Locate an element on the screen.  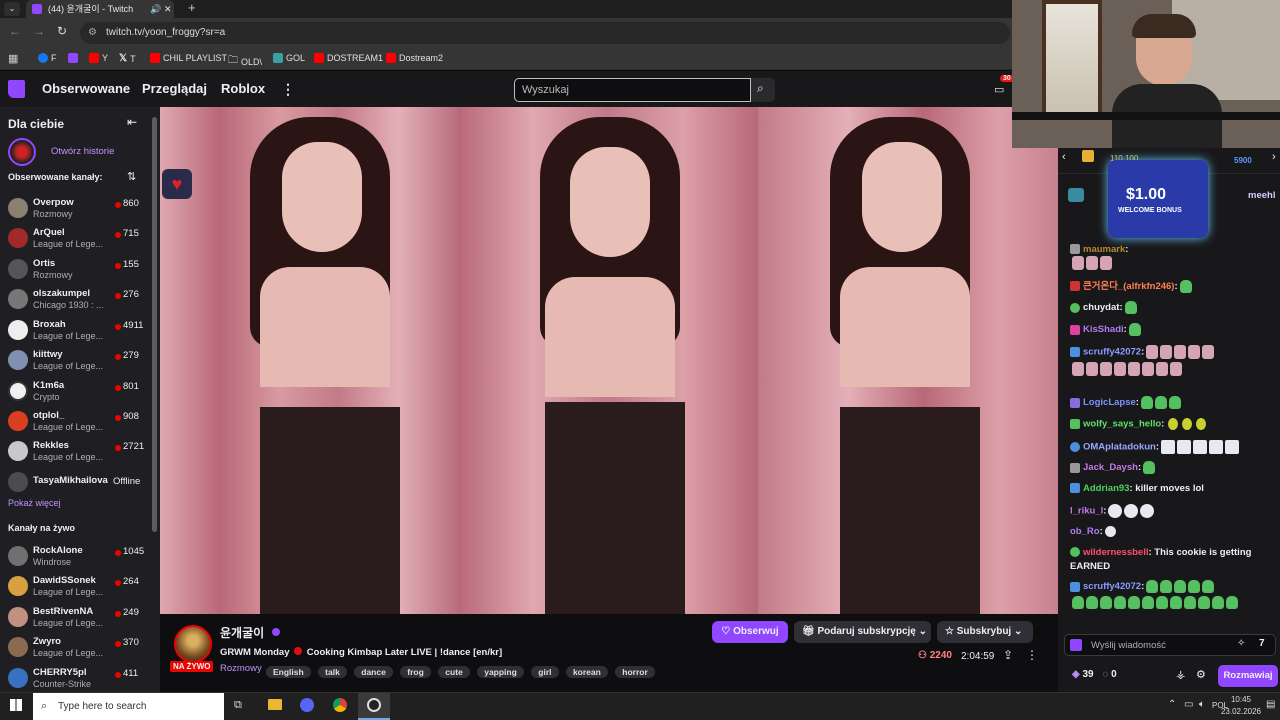
sidebar-item-ortis: Ortis Rozmowy 155 is located at coordinates (75, 270).